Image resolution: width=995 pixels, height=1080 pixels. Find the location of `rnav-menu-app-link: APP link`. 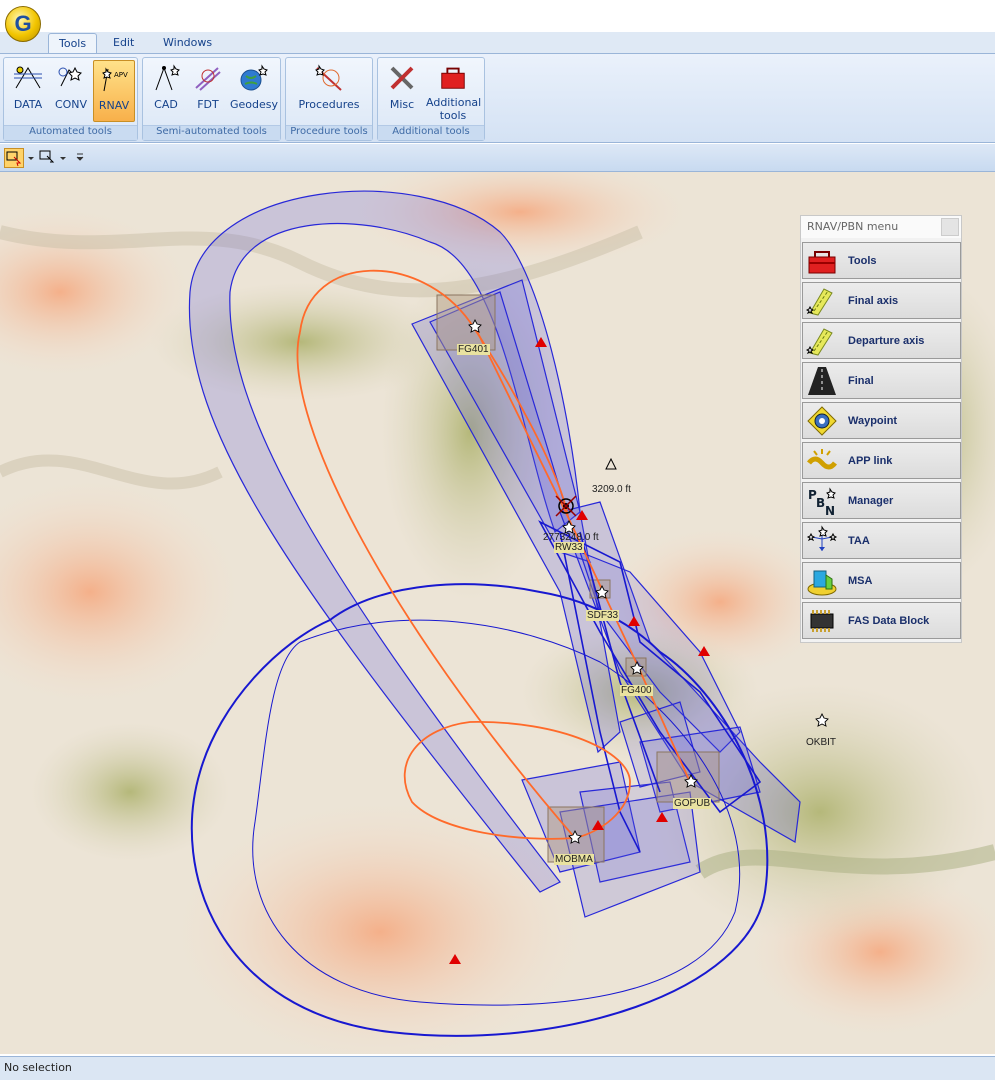

rnav-menu-app-link: APP link is located at coordinates (881, 460).